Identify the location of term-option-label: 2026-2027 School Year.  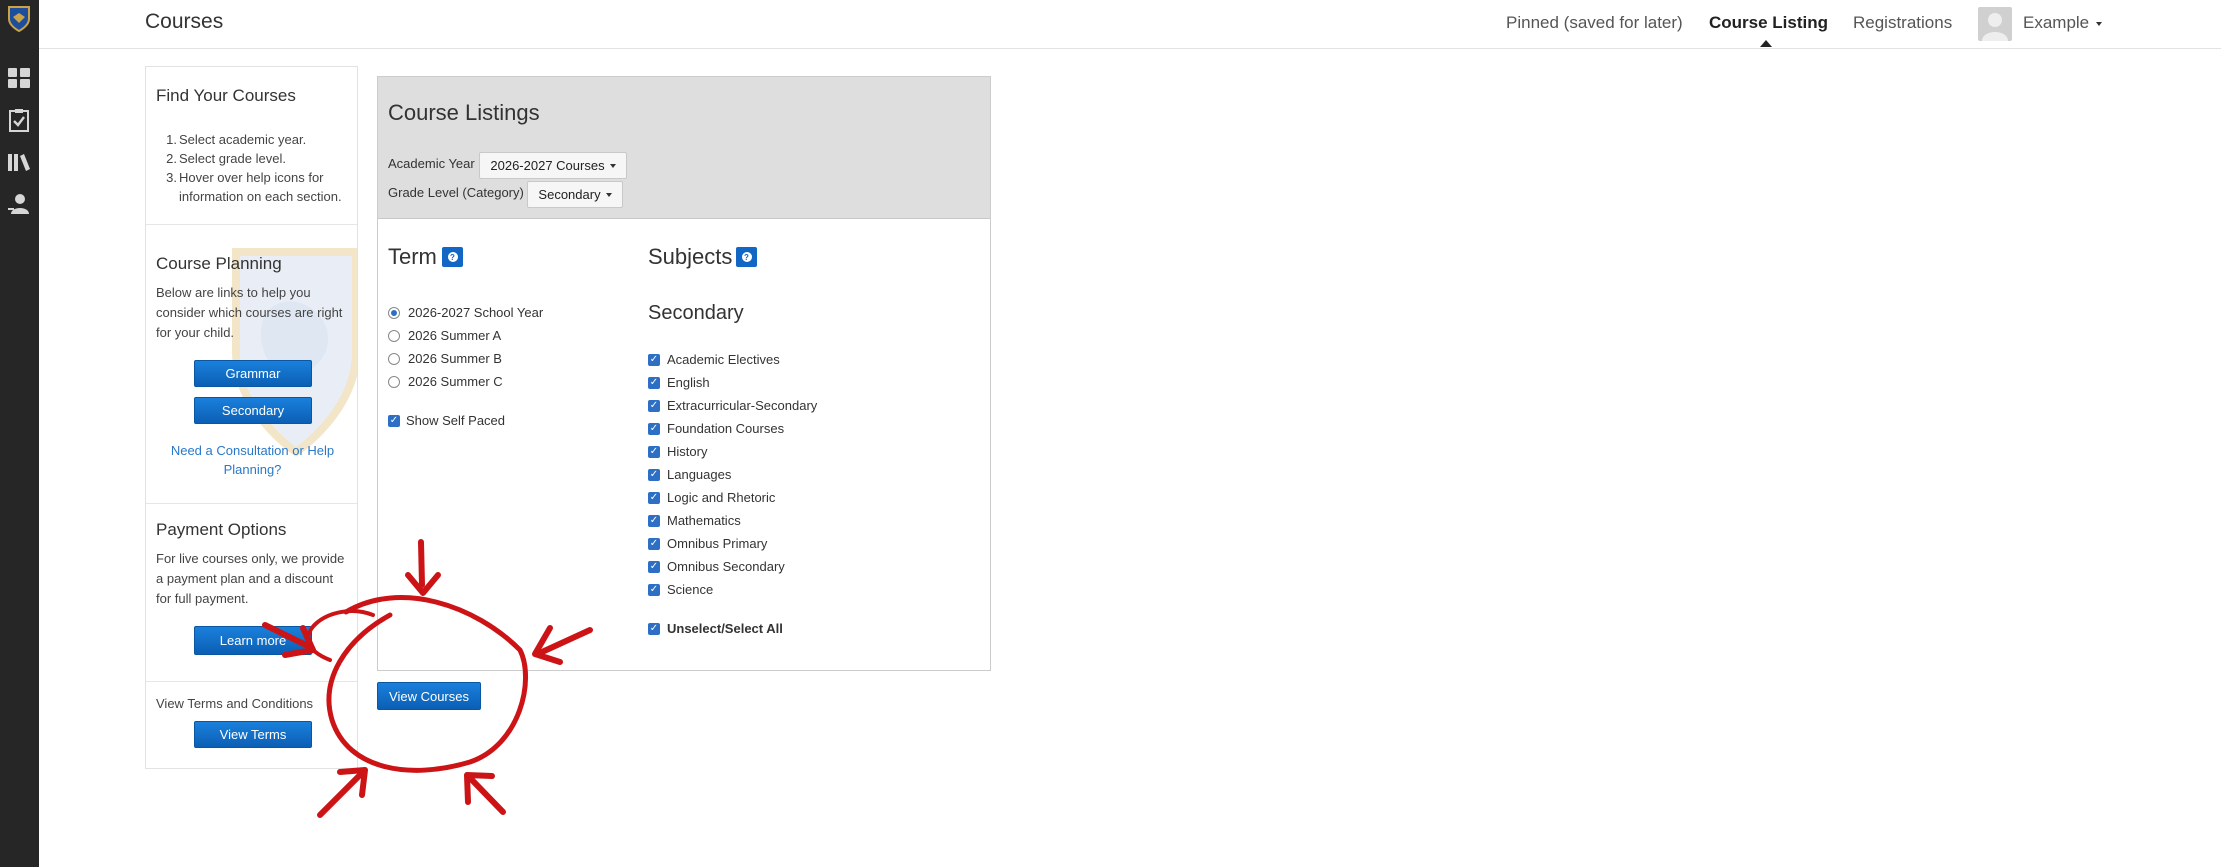
(475, 312).